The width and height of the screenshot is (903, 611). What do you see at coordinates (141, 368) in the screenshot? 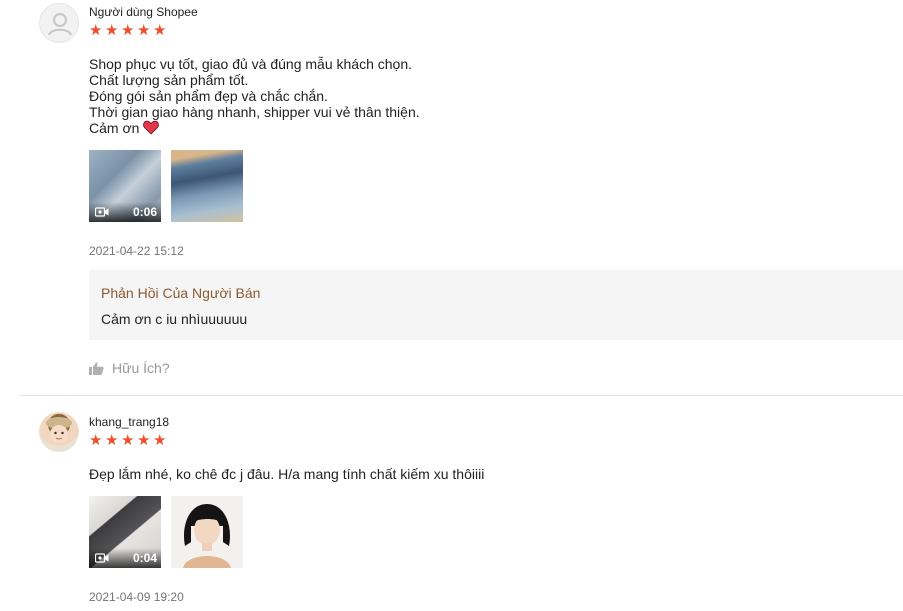
I see `helpful-label: Hữu Ích?` at bounding box center [141, 368].